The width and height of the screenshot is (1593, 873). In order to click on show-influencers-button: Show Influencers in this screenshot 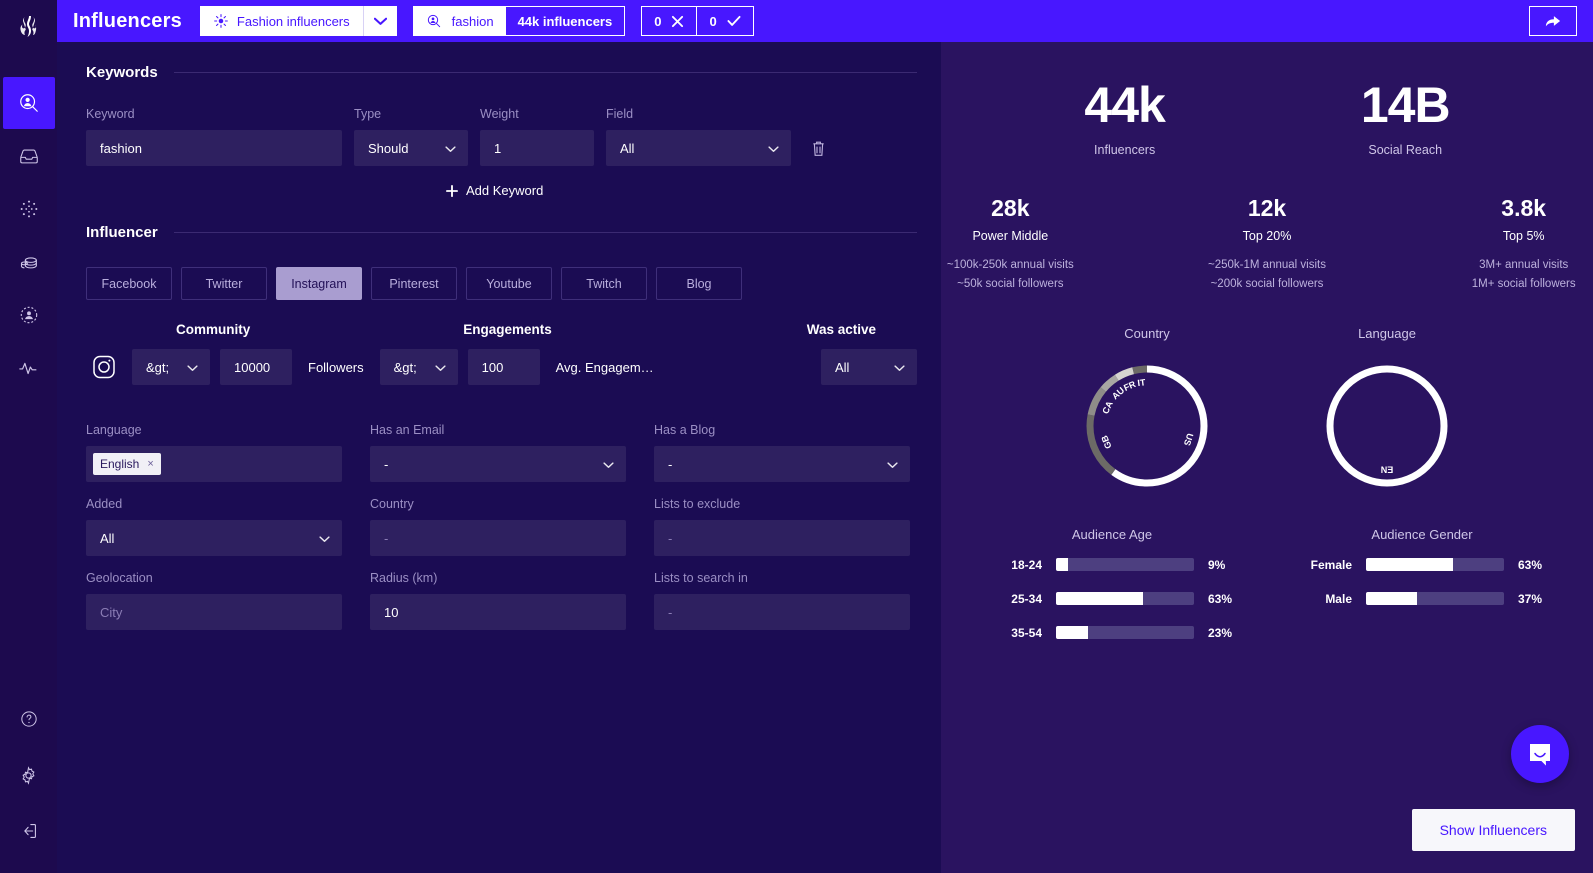, I will do `click(1493, 830)`.